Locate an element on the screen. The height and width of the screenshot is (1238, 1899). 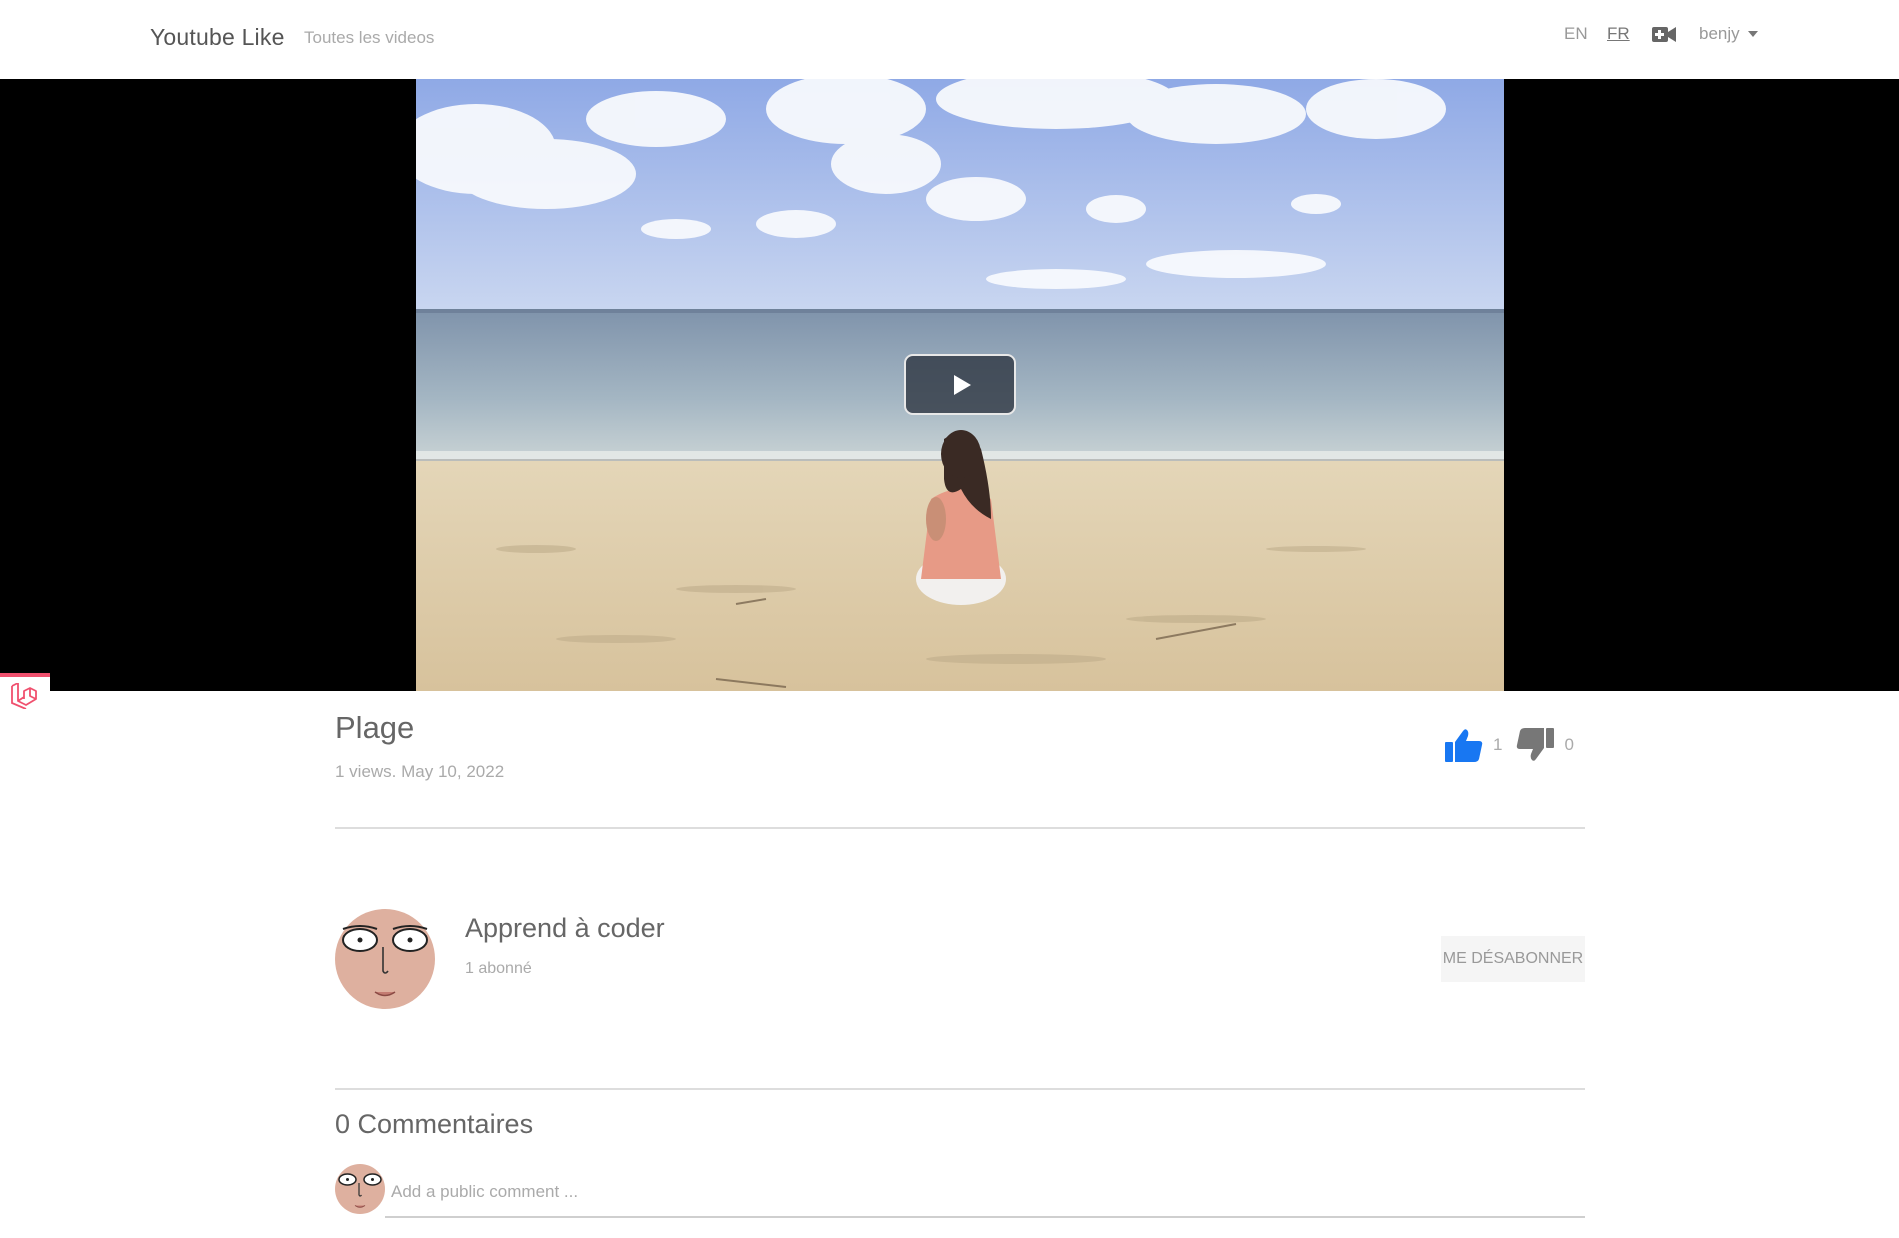
play-icon is located at coordinates (962, 384).